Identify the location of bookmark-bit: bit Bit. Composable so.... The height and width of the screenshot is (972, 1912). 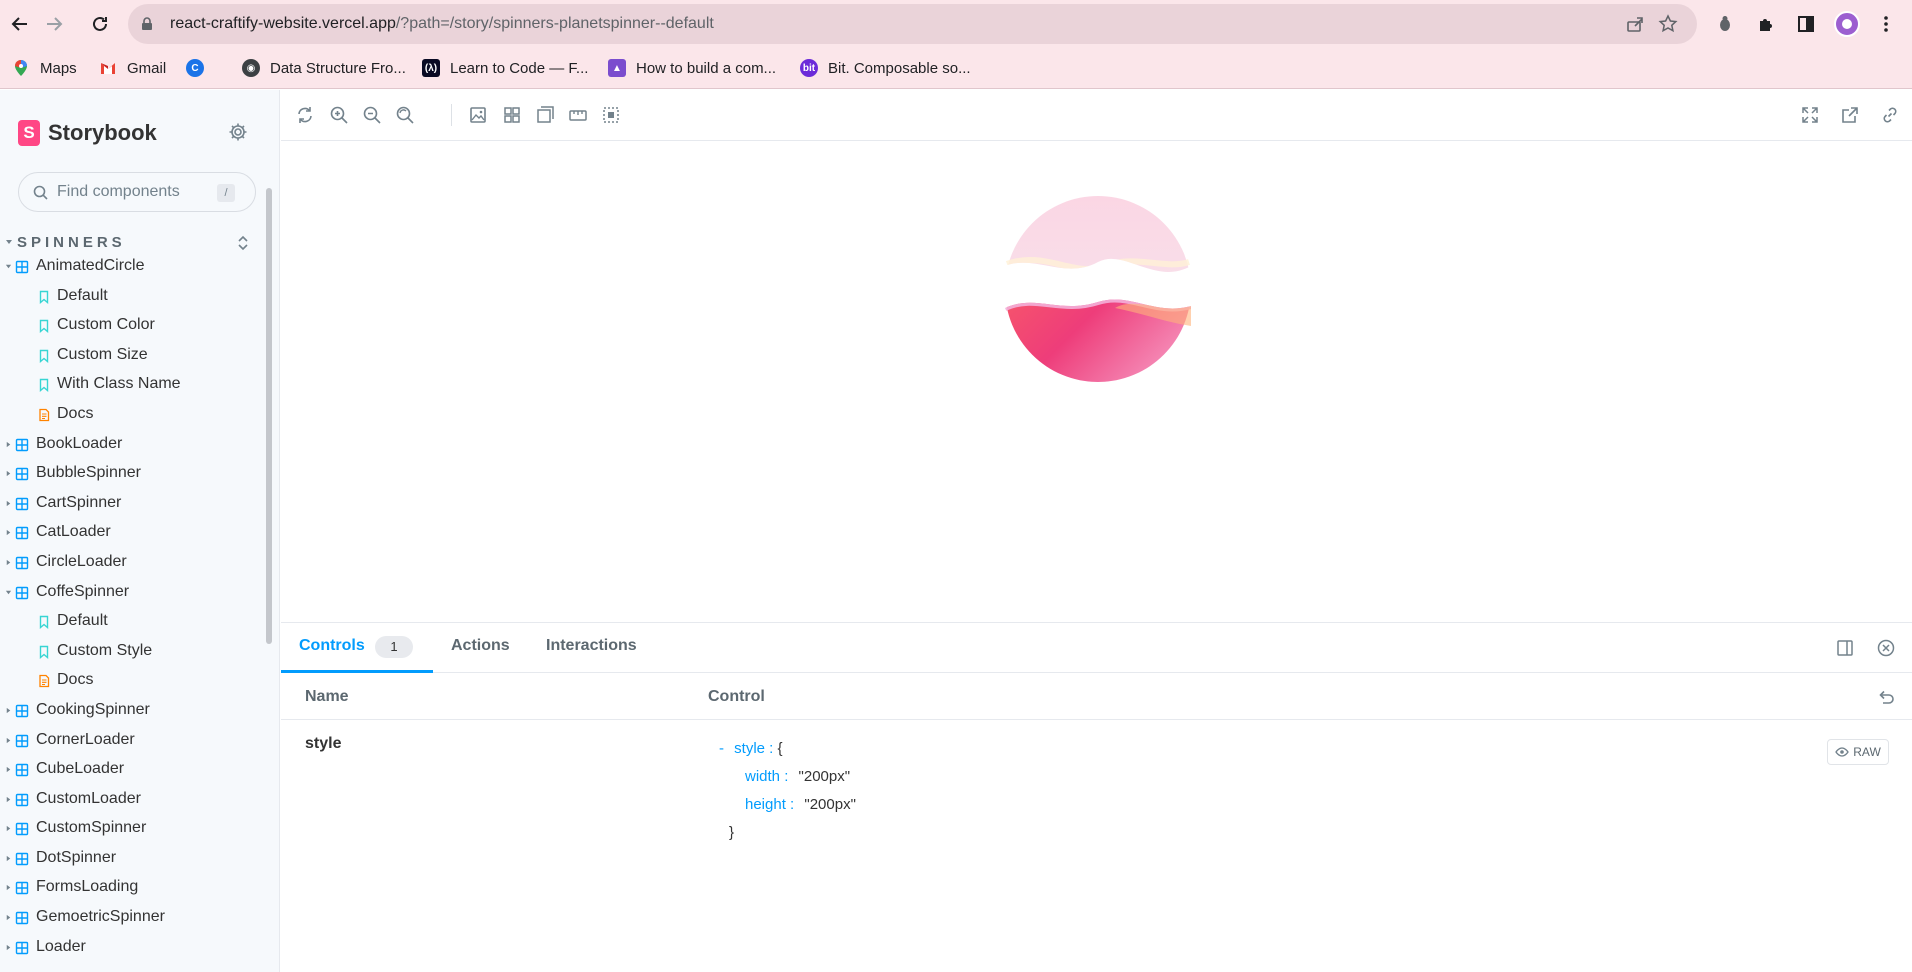
(885, 68).